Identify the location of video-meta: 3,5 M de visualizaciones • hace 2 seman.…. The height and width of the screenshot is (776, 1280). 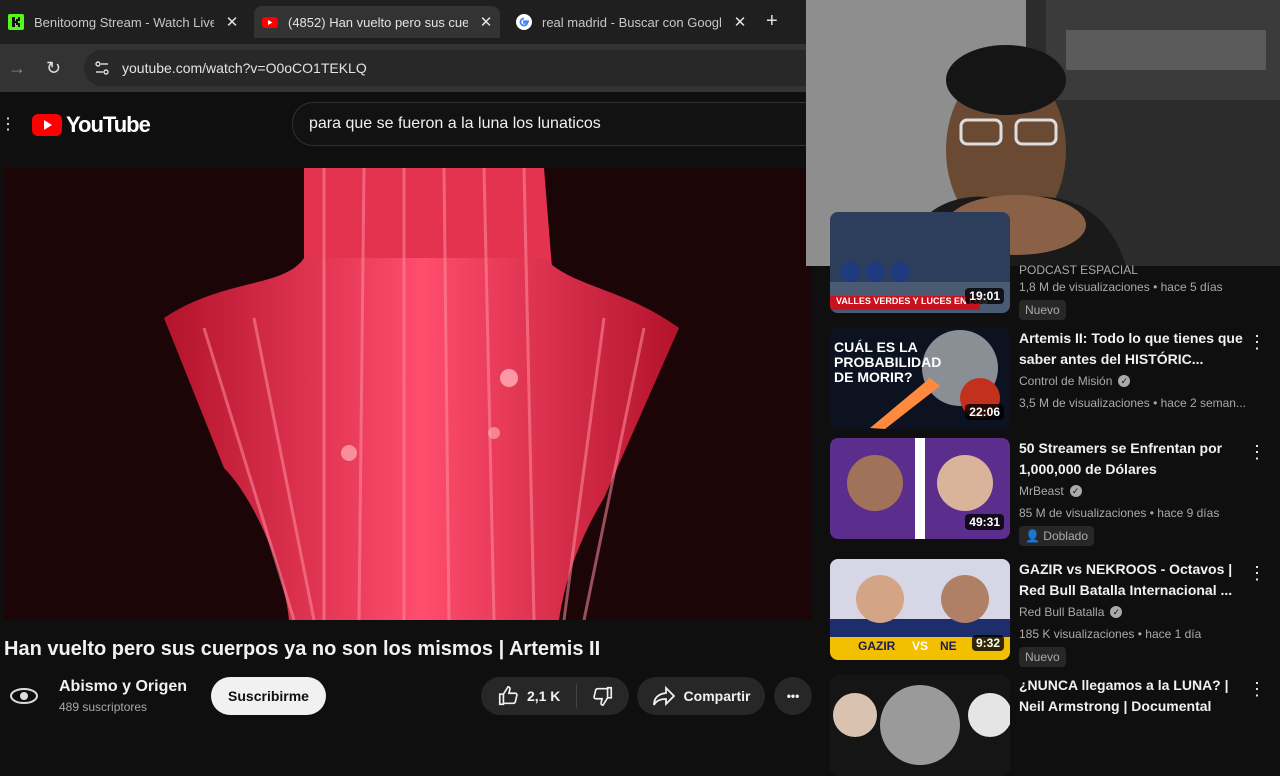
(1132, 403).